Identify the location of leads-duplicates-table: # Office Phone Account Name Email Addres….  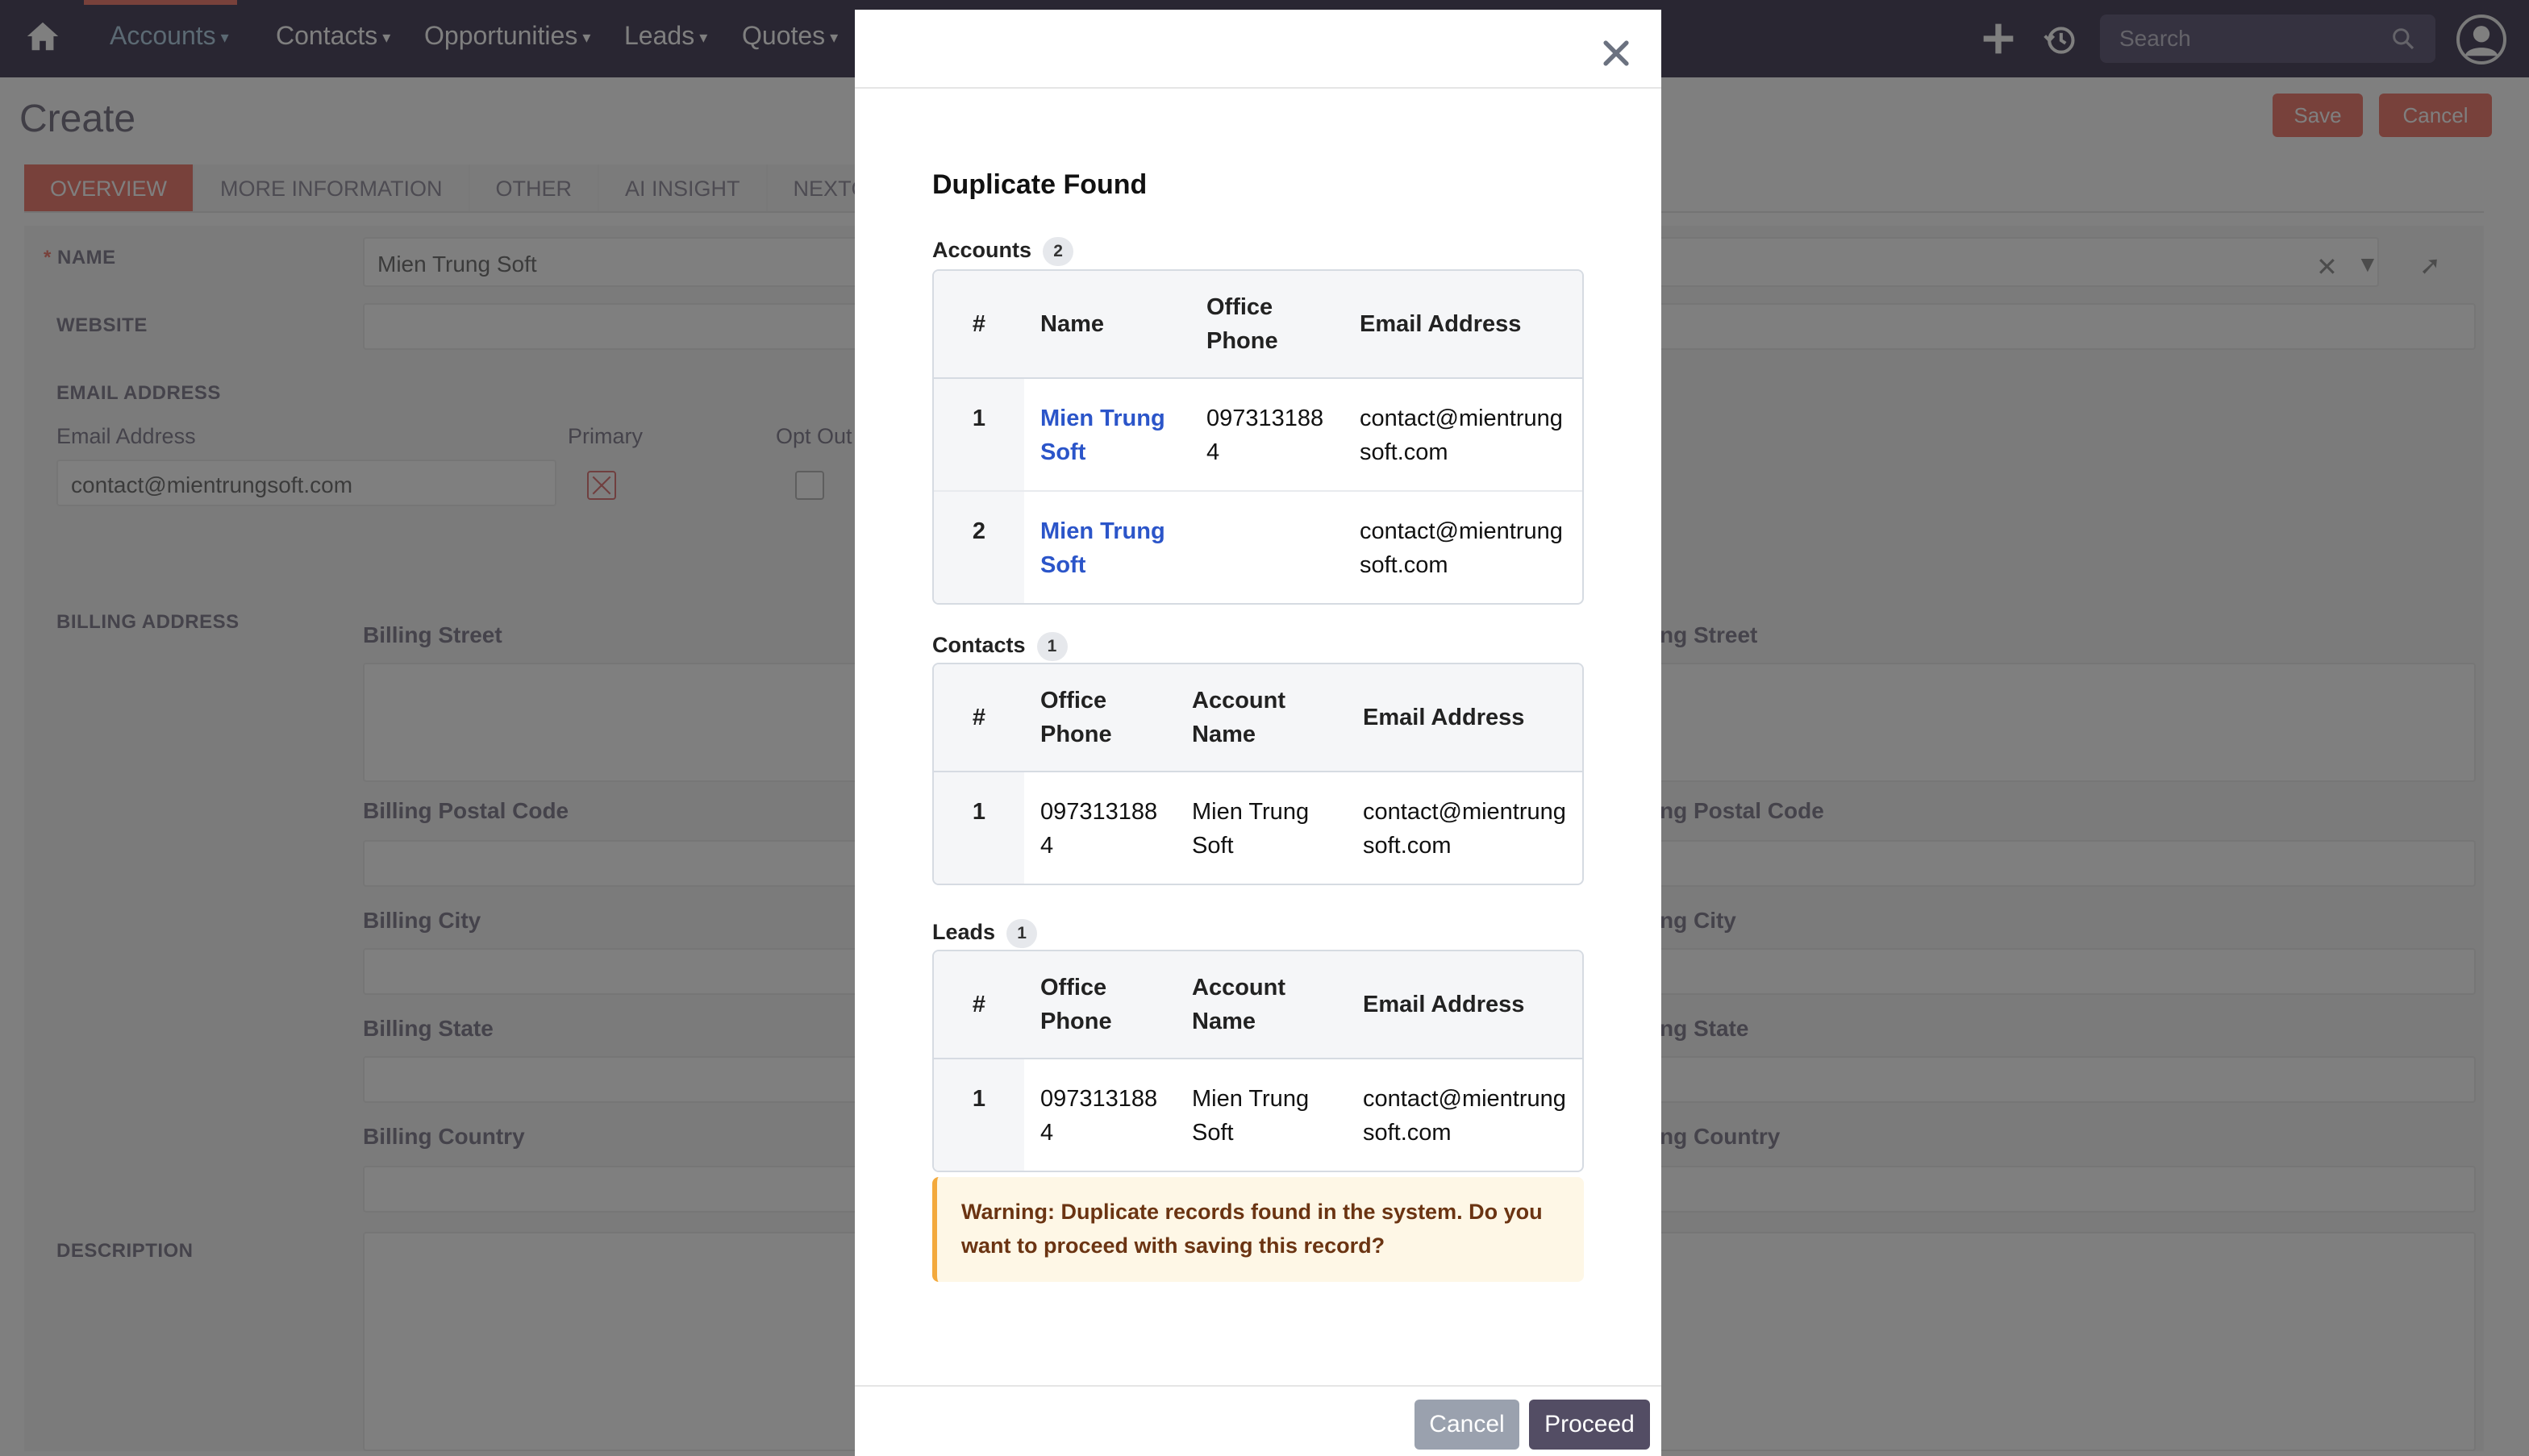
(1258, 1061).